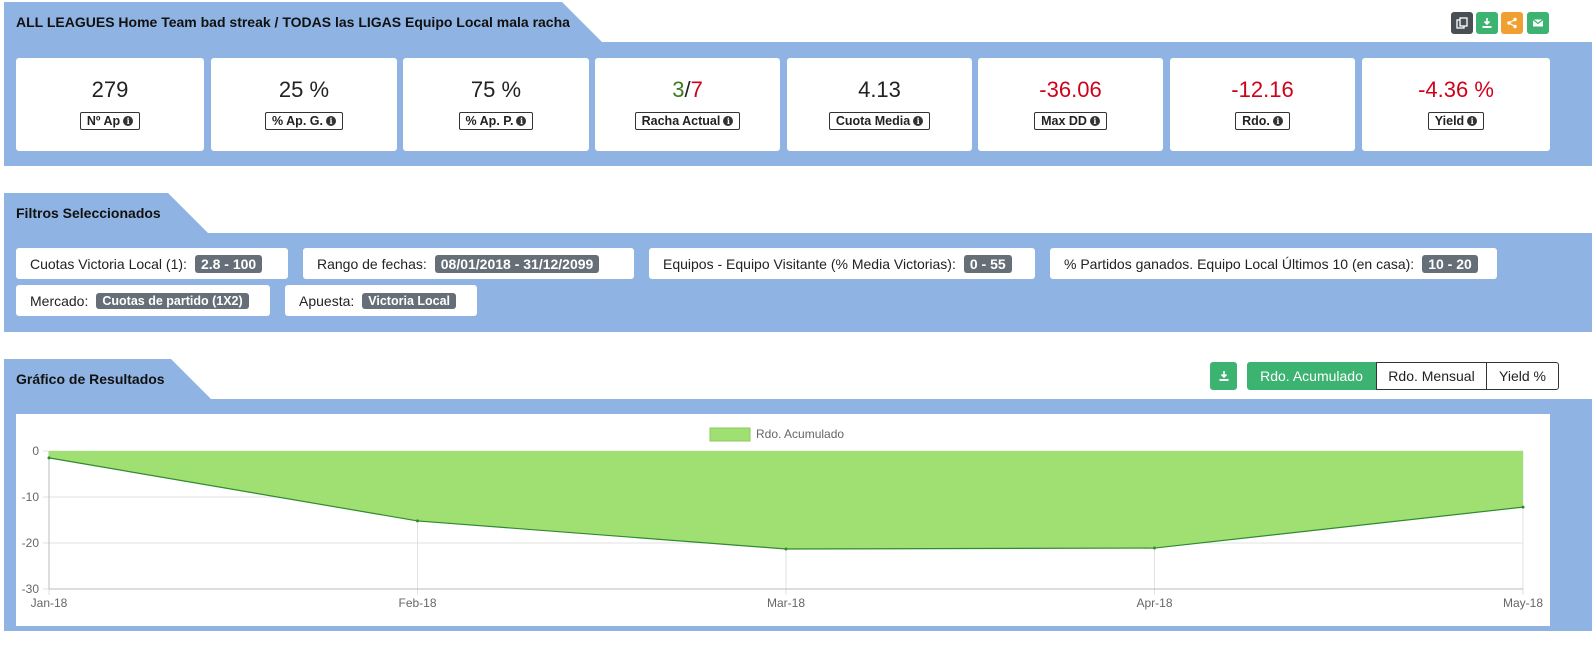  What do you see at coordinates (687, 104) in the screenshot?
I see `stat-card-current-streak: 3/7 Racha Actual i` at bounding box center [687, 104].